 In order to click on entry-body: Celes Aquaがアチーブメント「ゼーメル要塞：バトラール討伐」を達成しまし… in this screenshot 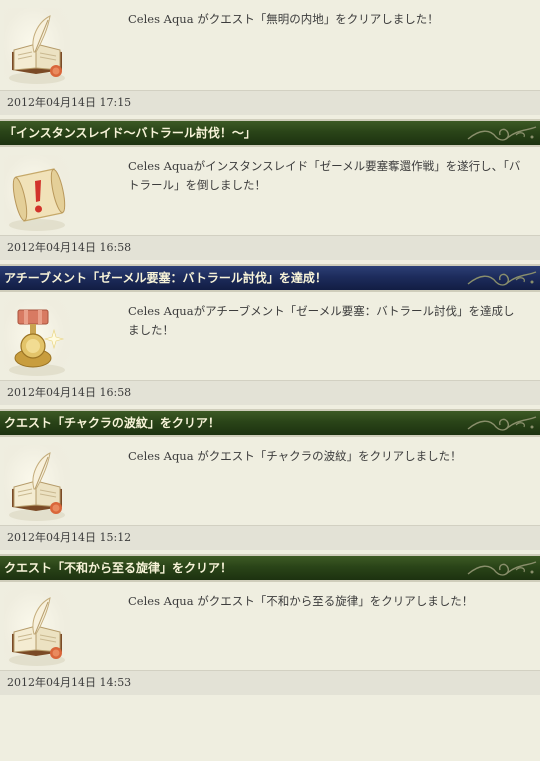, I will do `click(270, 336)`.